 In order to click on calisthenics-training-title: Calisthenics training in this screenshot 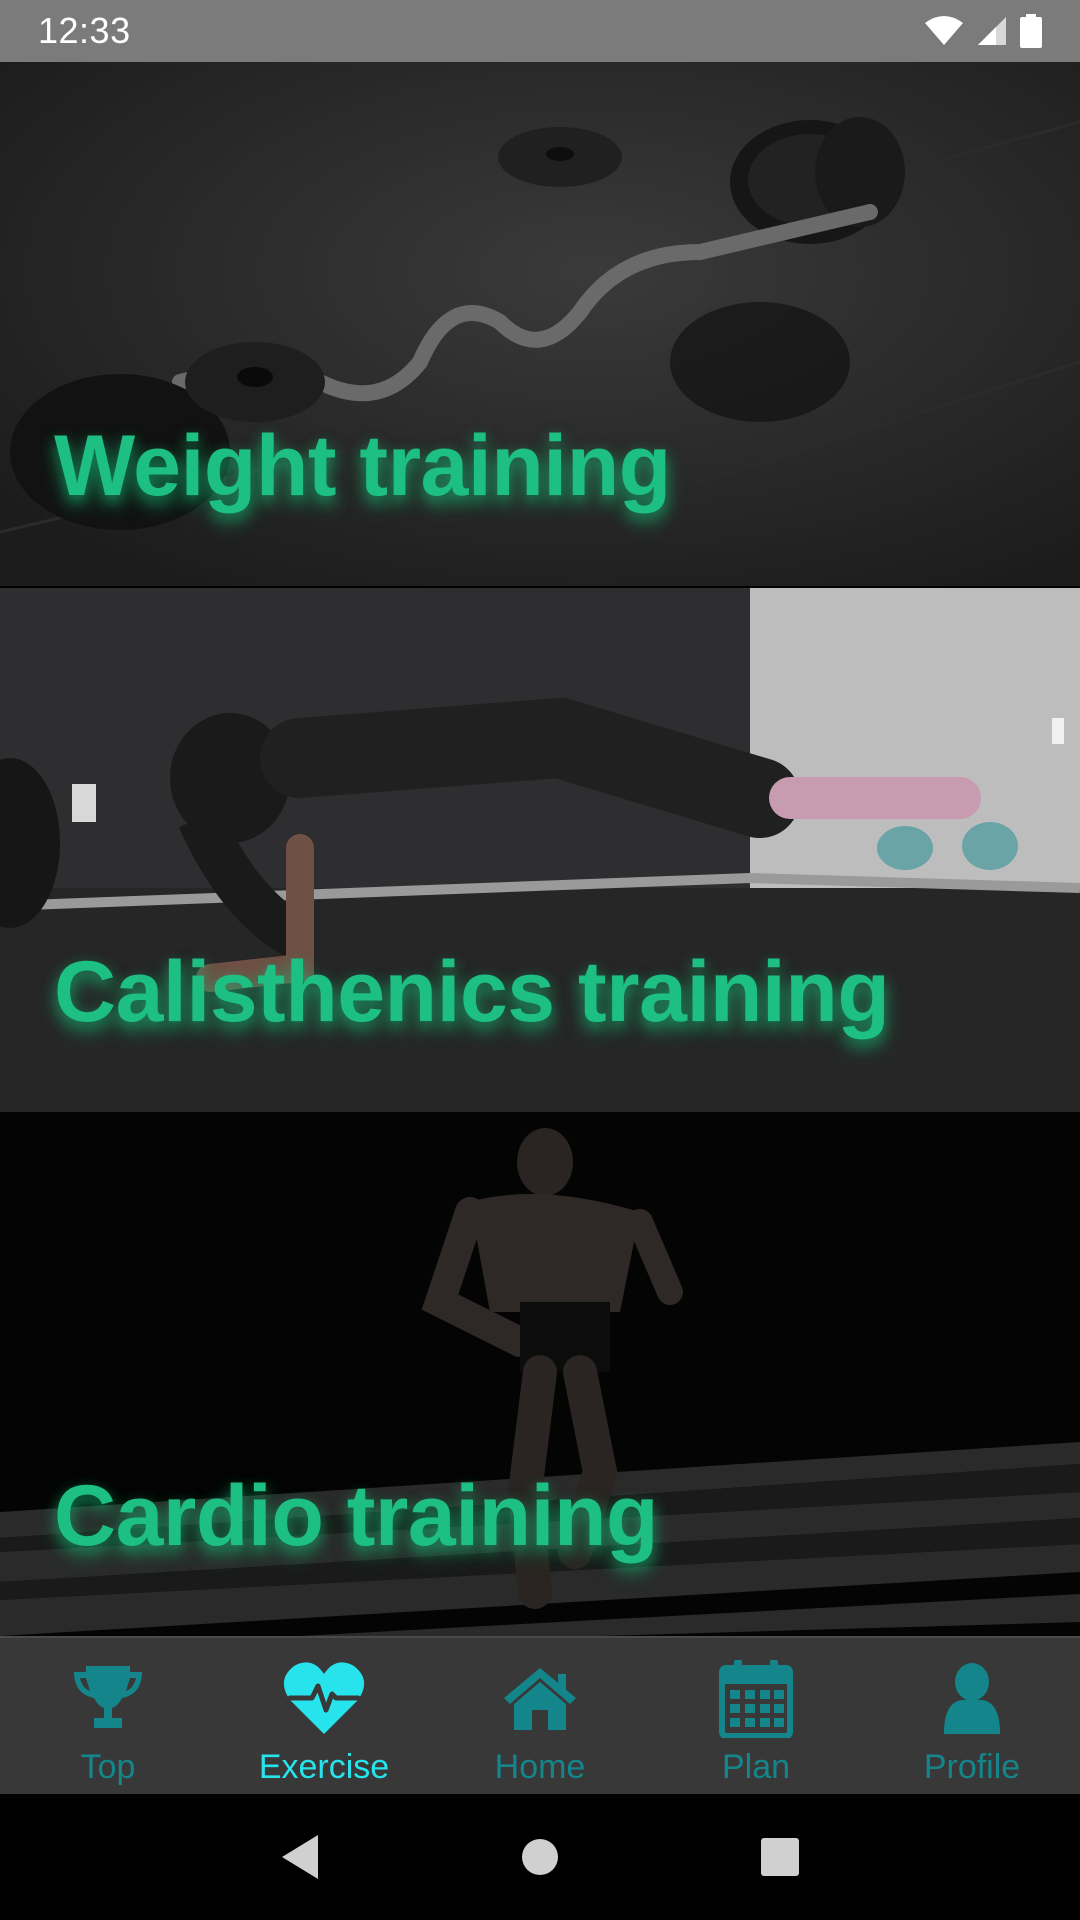, I will do `click(472, 992)`.